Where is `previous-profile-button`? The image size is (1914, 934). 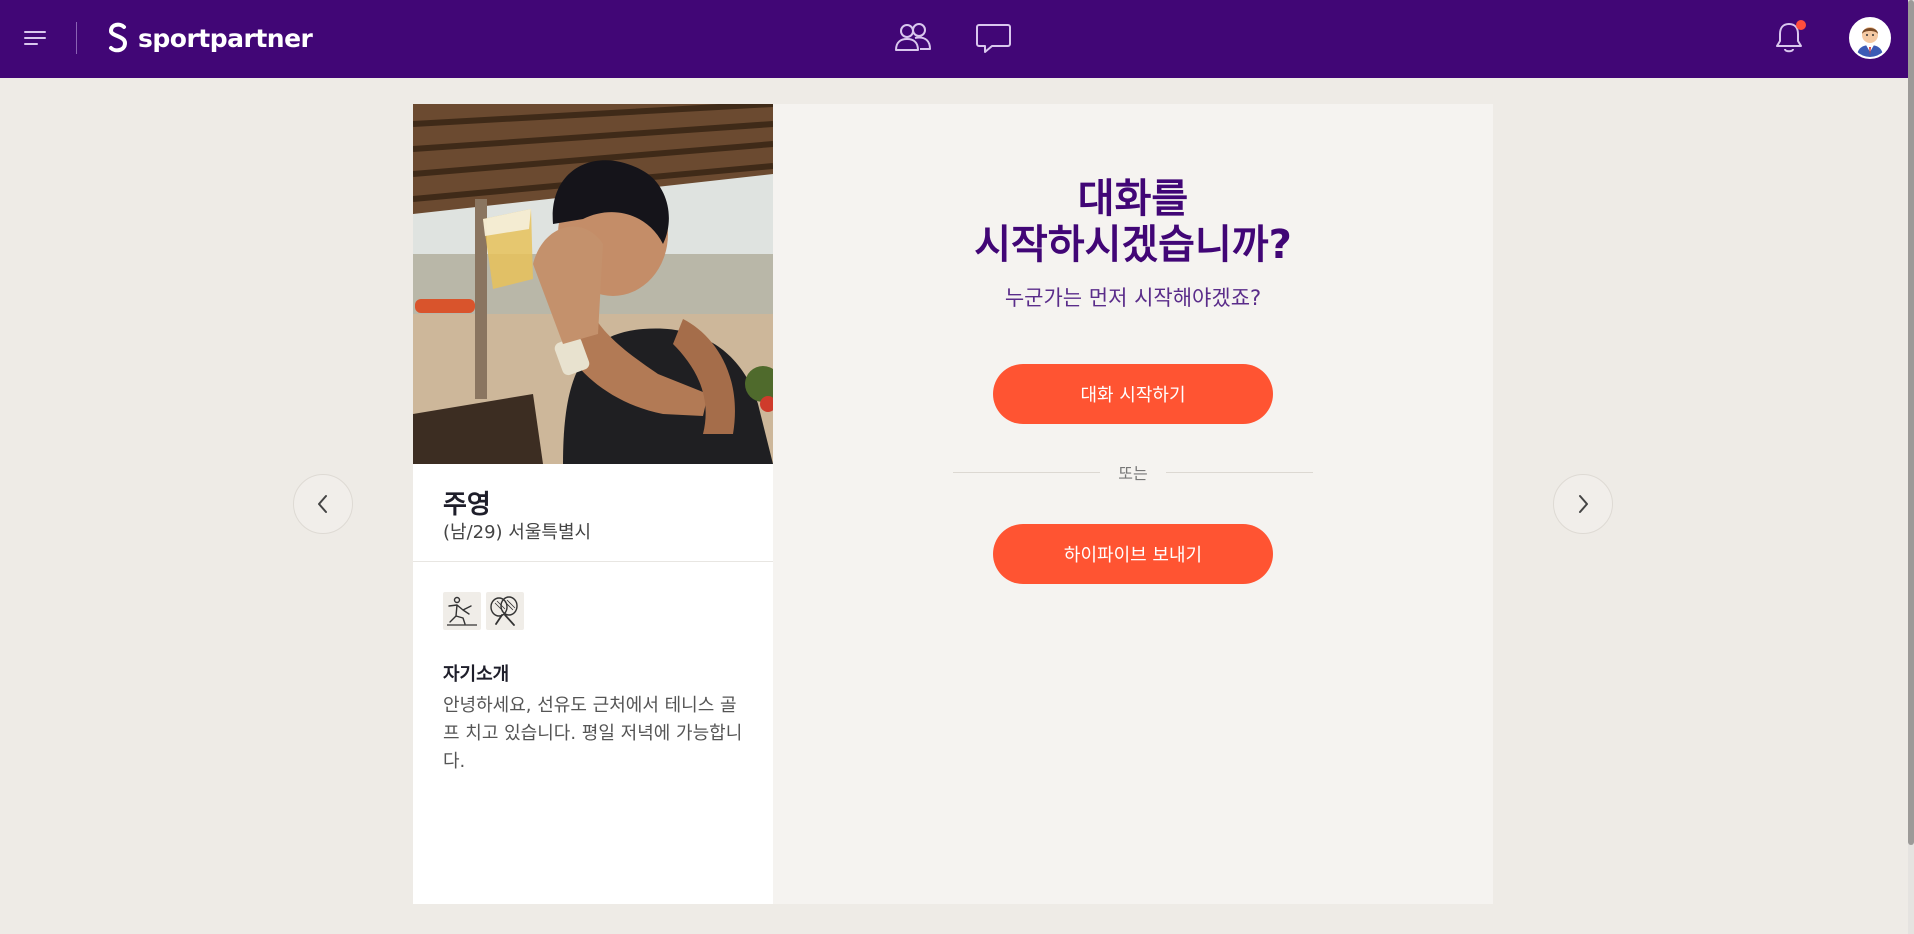
previous-profile-button is located at coordinates (323, 504).